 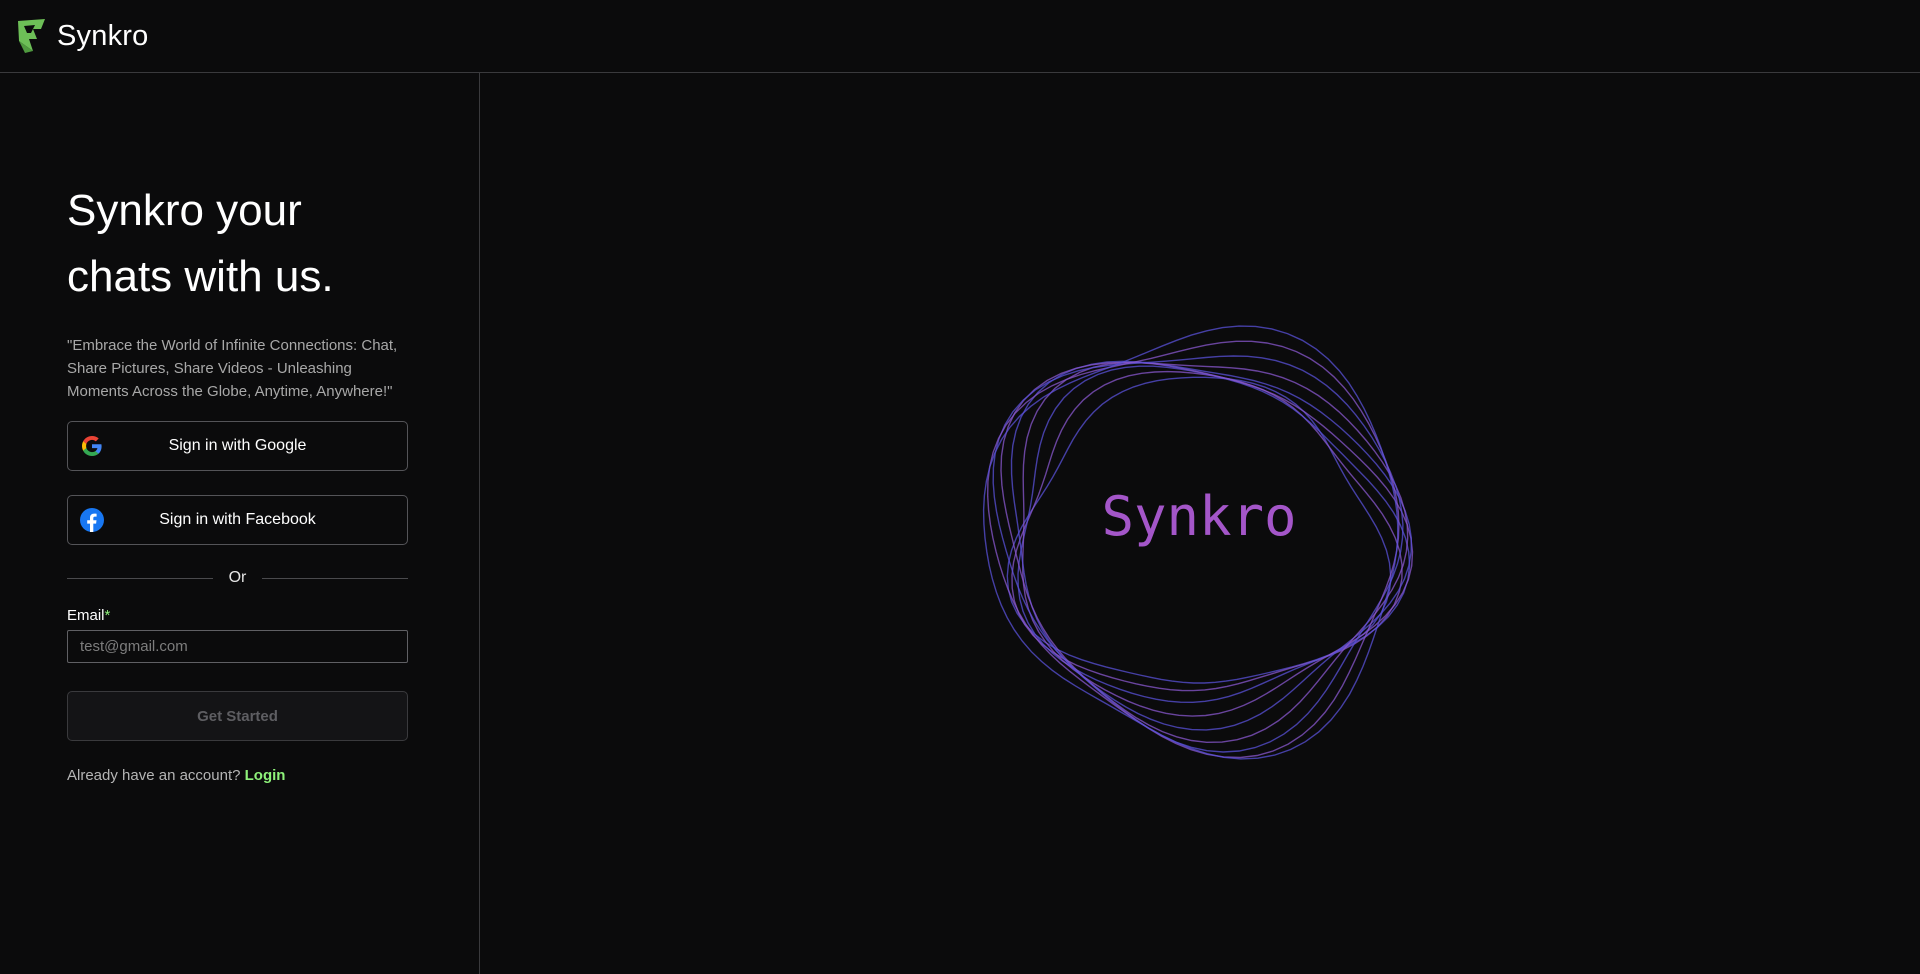 What do you see at coordinates (265, 775) in the screenshot?
I see `login-link: Login` at bounding box center [265, 775].